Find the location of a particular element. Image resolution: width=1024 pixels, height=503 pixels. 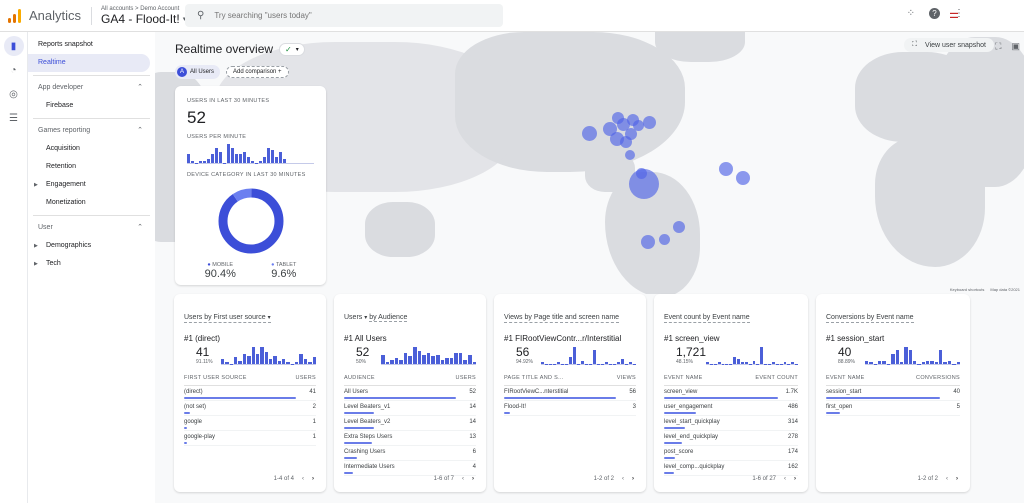

bubble-brazil is located at coordinates (679, 227).